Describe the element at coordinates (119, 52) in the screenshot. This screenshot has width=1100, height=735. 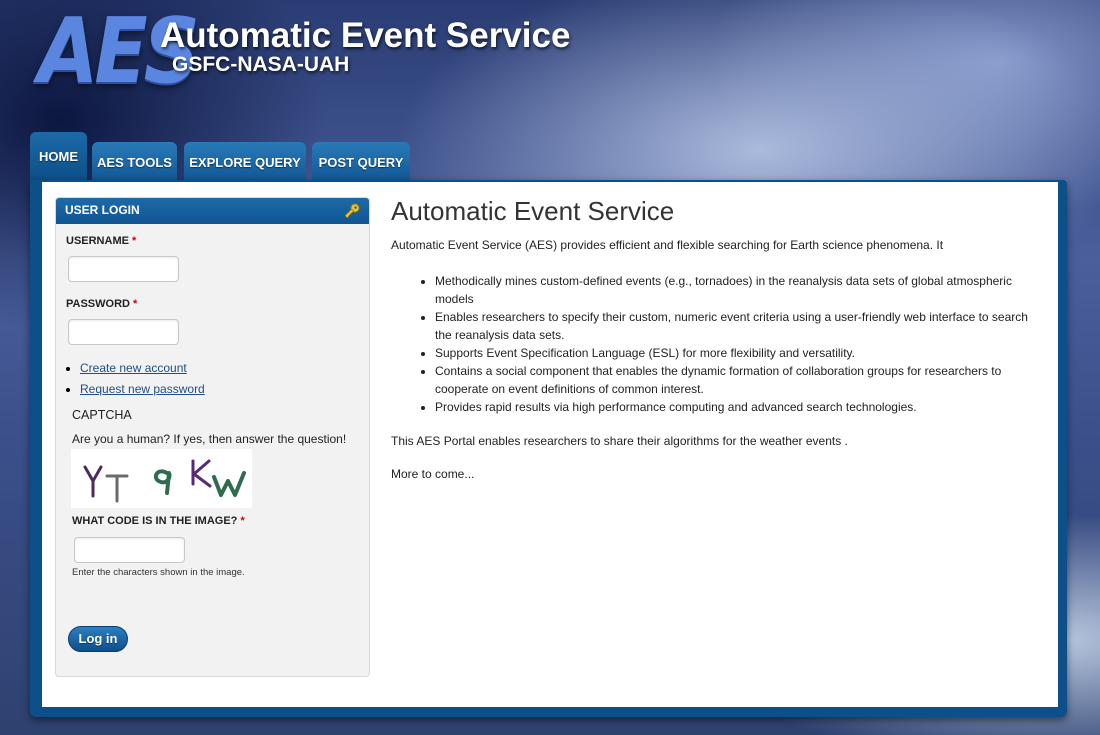
I see `aes-logo: AES` at that location.